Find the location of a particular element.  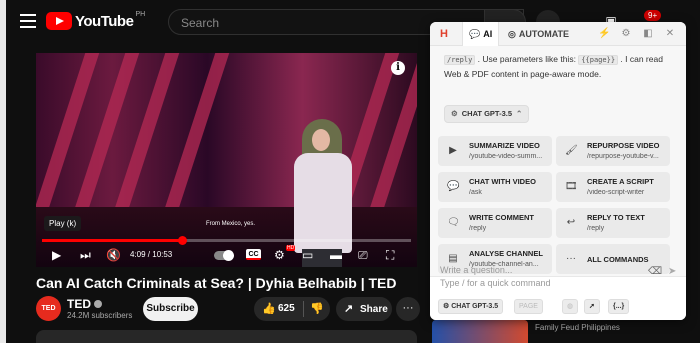

play-icon: ▶ is located at coordinates (56, 255).